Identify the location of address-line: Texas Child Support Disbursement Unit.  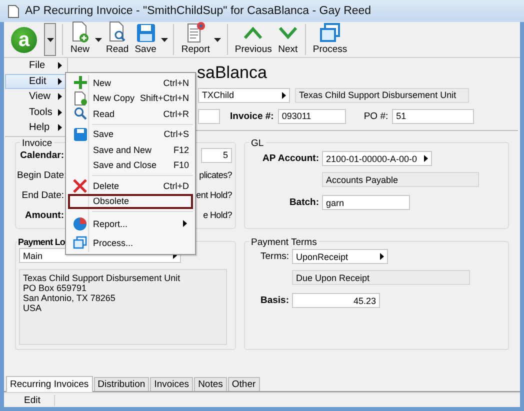
(101, 278).